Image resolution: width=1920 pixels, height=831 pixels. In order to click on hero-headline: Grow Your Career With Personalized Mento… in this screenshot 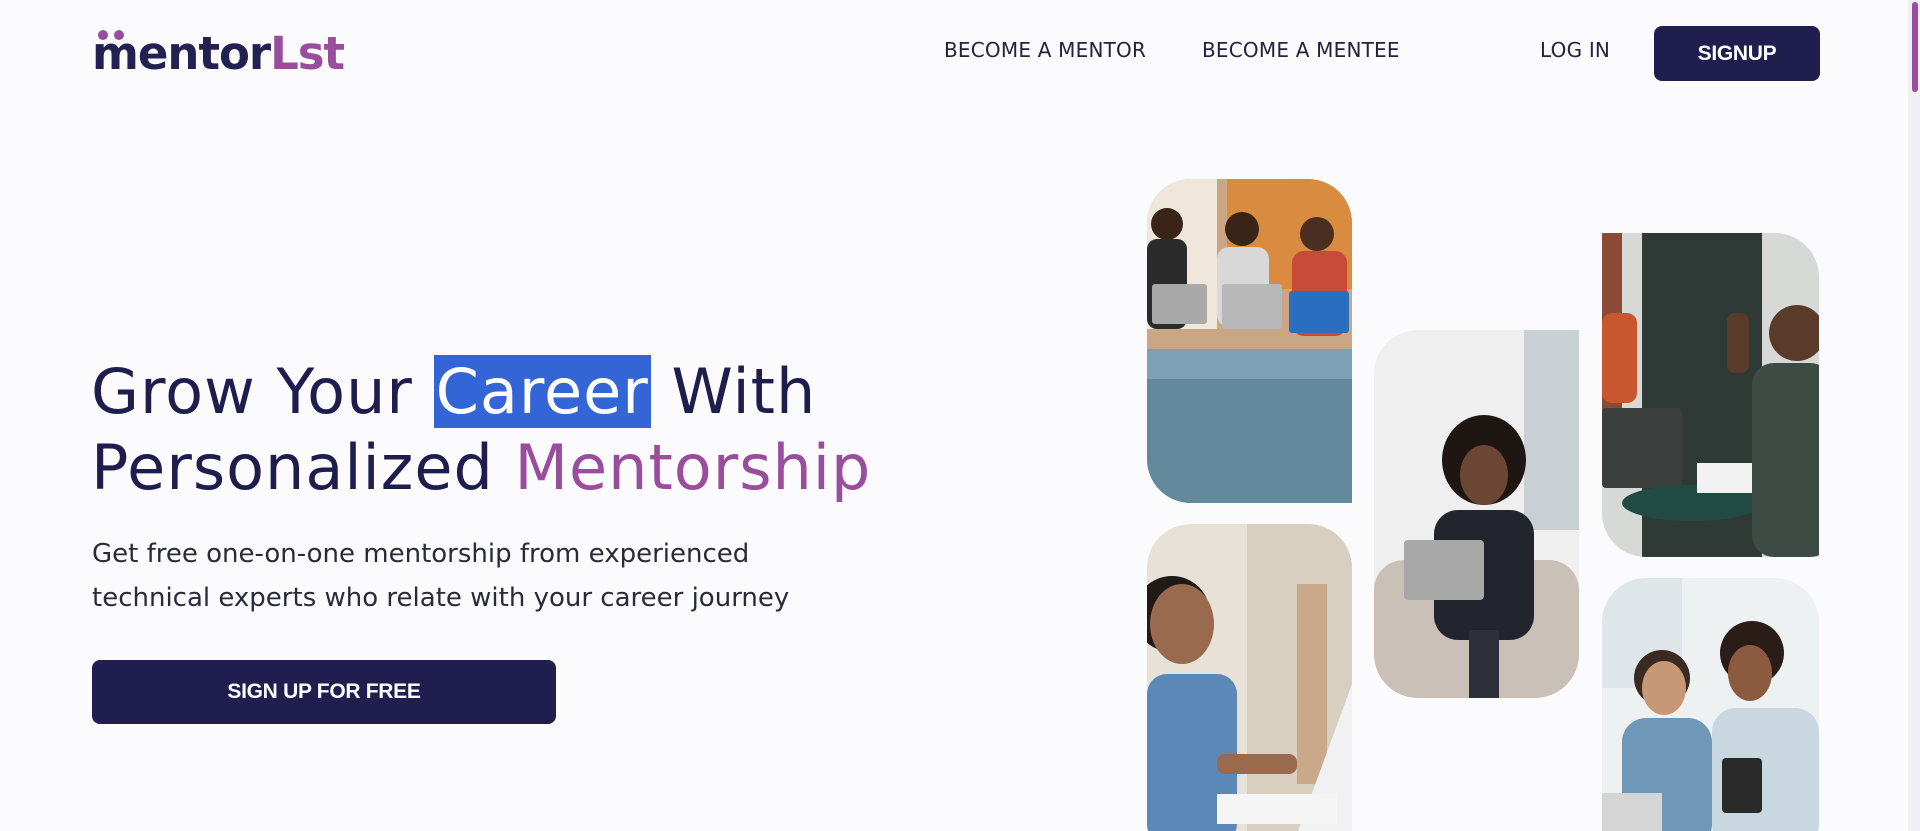, I will do `click(481, 430)`.